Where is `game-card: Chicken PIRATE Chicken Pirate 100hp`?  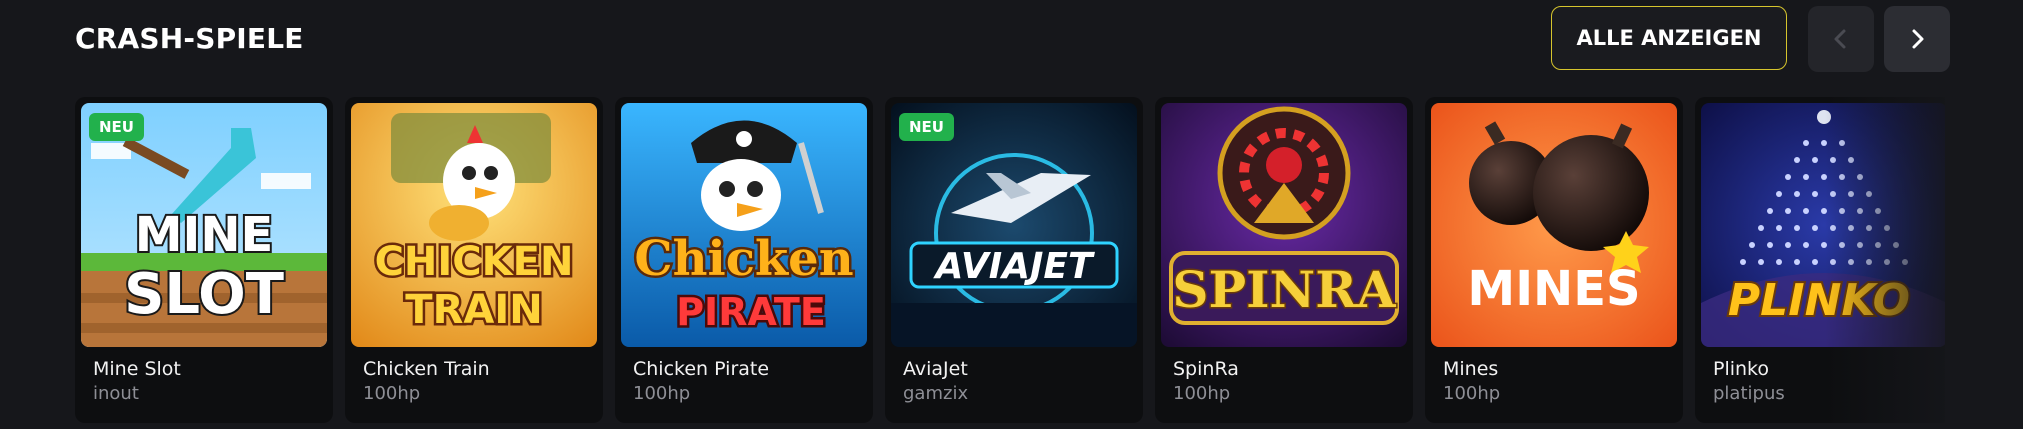
game-card: Chicken PIRATE Chicken Pirate 100hp is located at coordinates (744, 260).